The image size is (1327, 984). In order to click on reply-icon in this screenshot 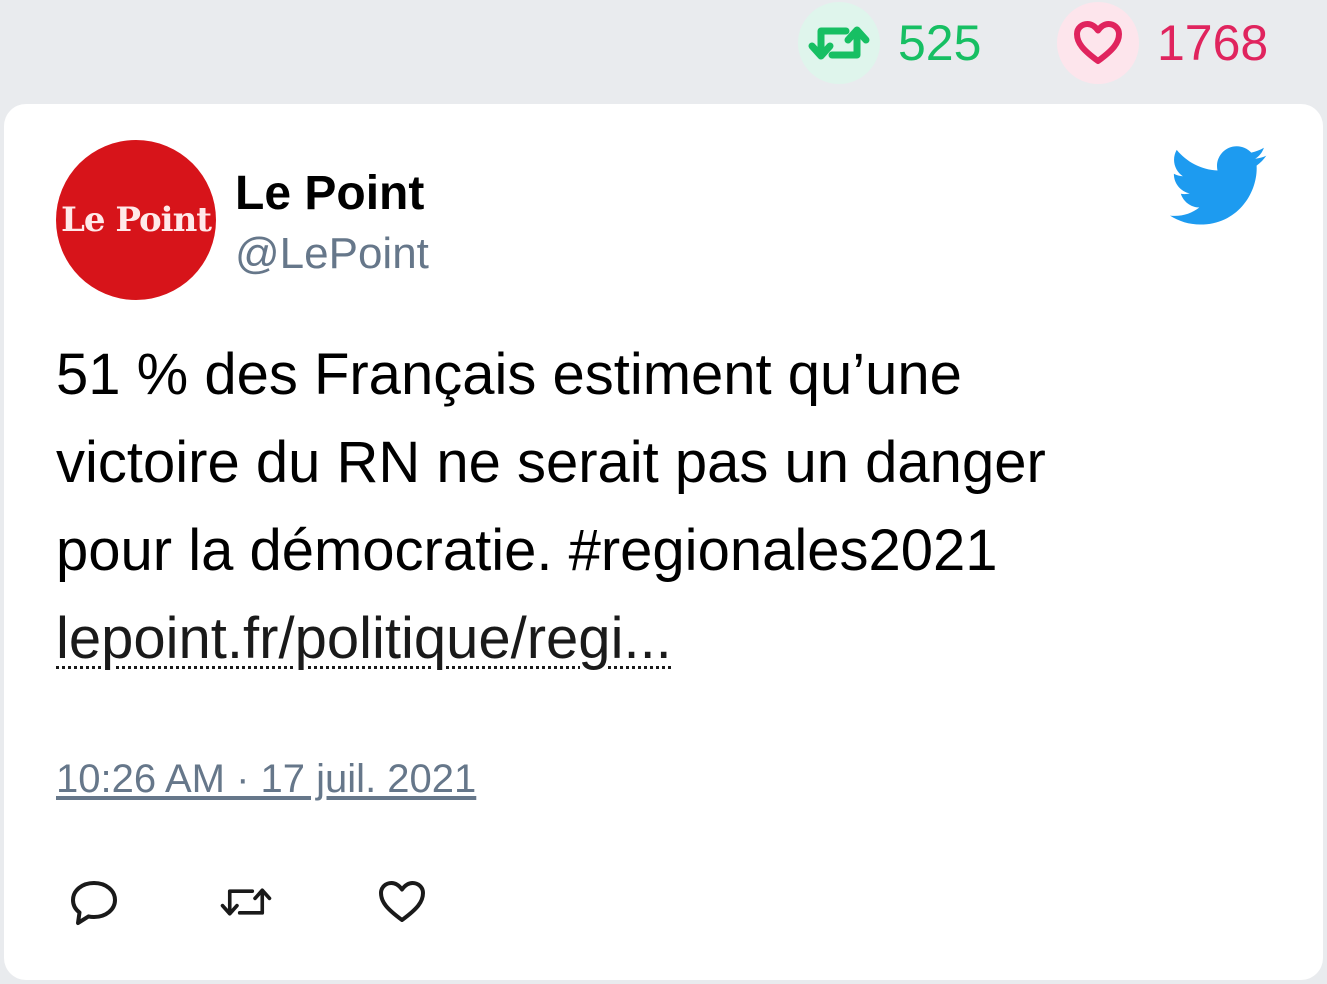, I will do `click(94, 903)`.